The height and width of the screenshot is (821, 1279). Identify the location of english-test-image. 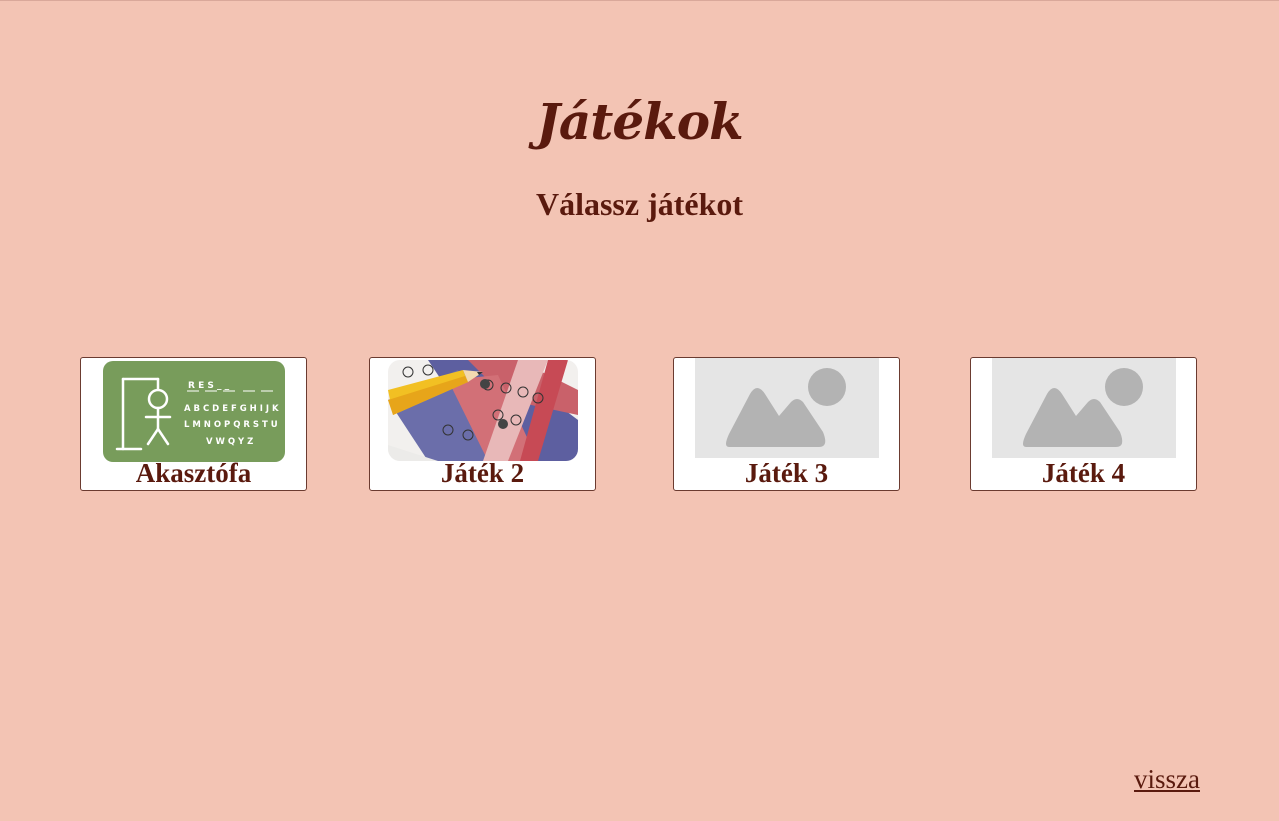
(482, 410).